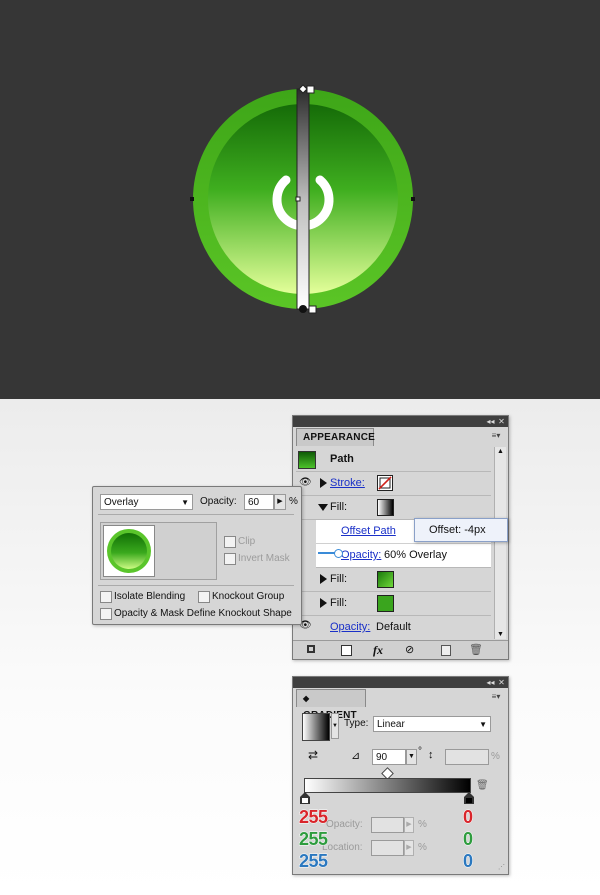  Describe the element at coordinates (502, 868) in the screenshot. I see `resize-grip-icon: ⋰` at that location.